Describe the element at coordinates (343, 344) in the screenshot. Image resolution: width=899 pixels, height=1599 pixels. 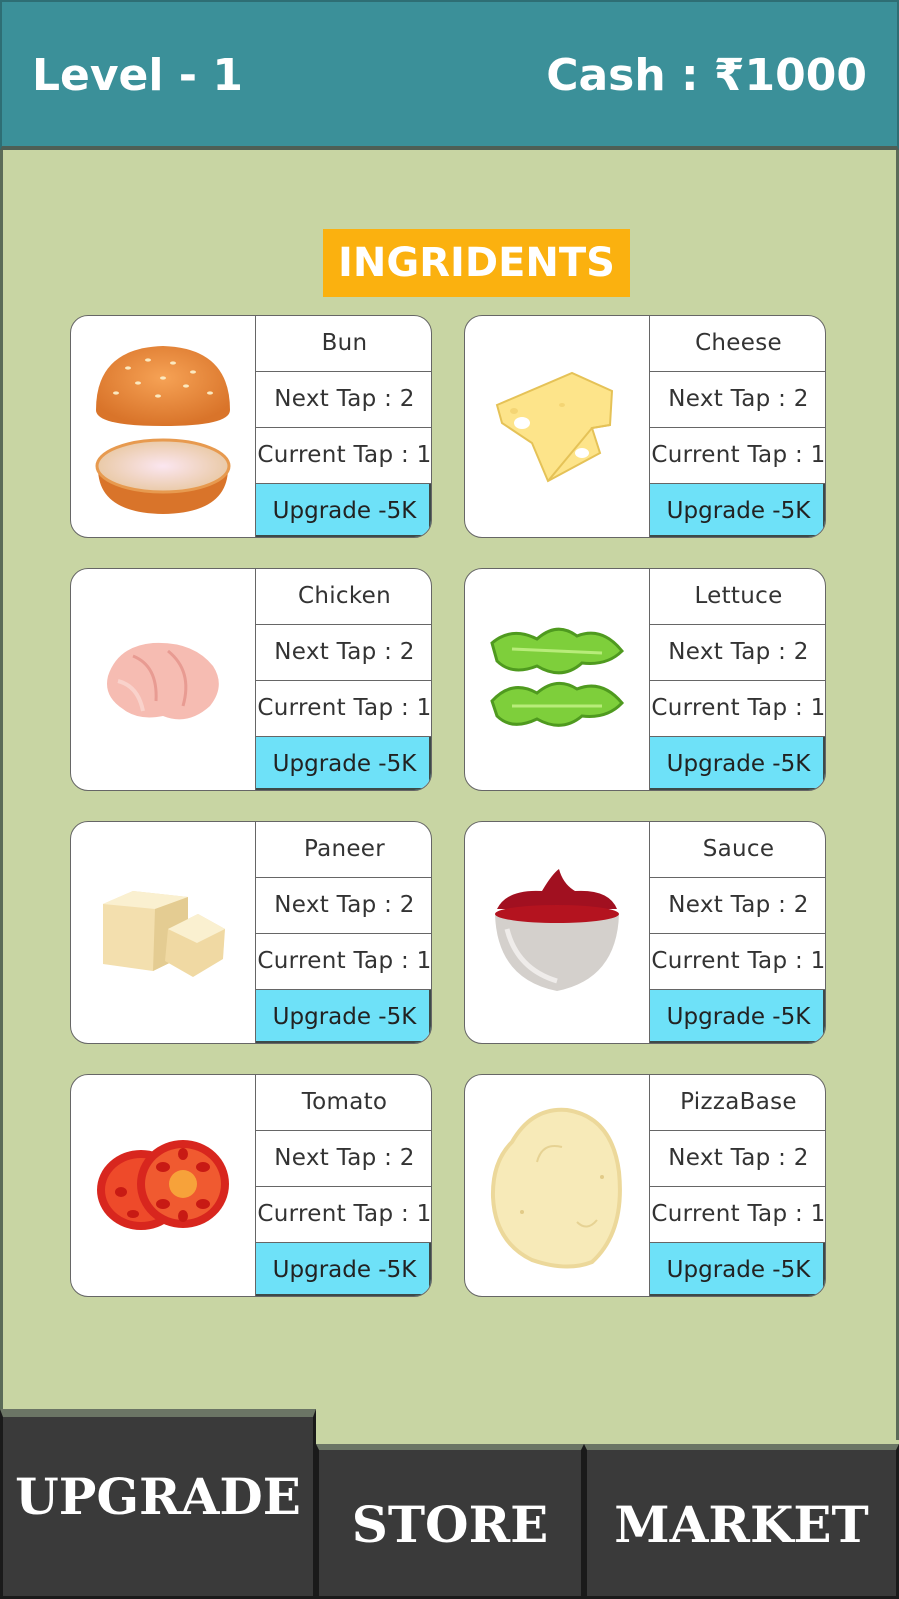
I see `ingredient-name: Bun` at that location.